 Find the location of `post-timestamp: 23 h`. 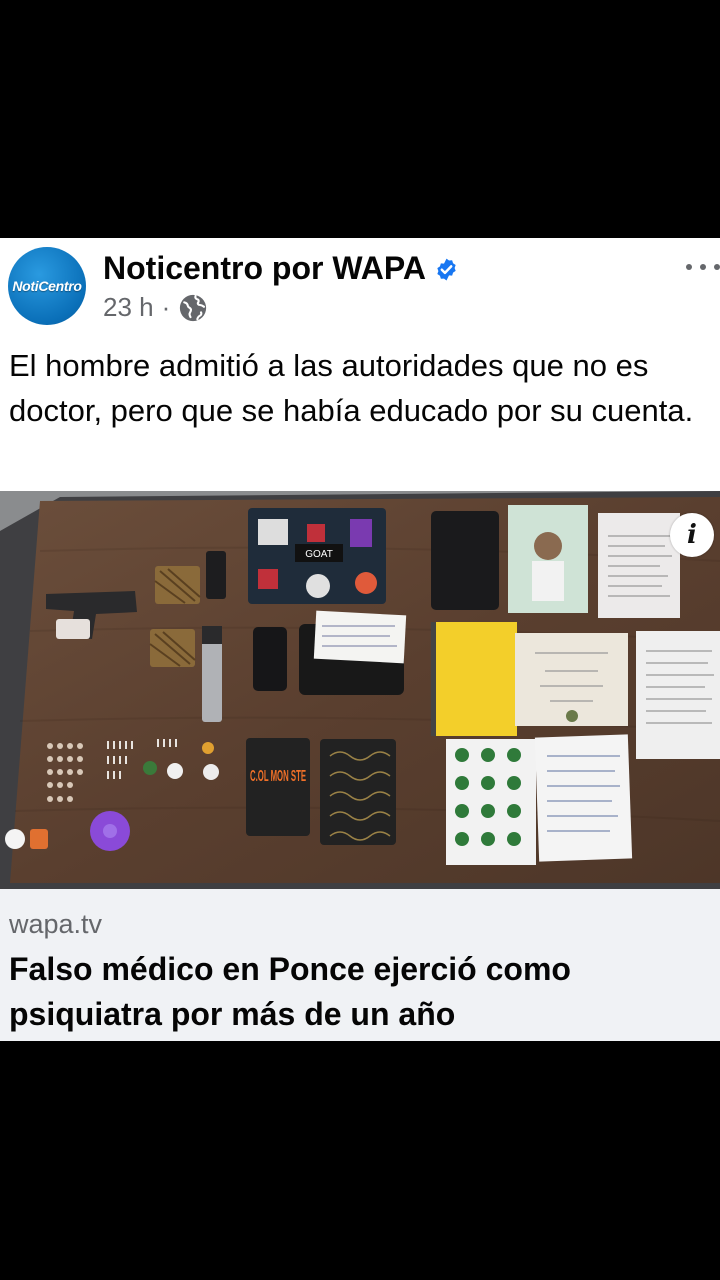

post-timestamp: 23 h is located at coordinates (128, 307).